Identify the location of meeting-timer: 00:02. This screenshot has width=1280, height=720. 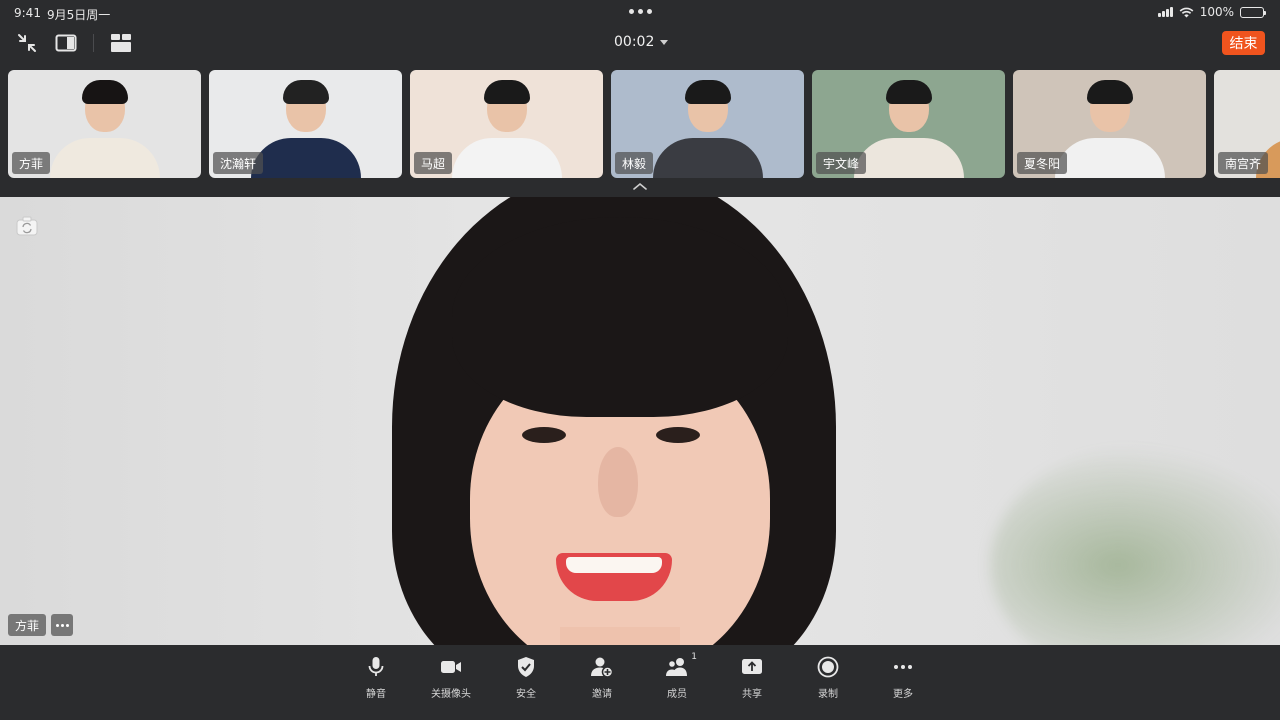
(641, 42).